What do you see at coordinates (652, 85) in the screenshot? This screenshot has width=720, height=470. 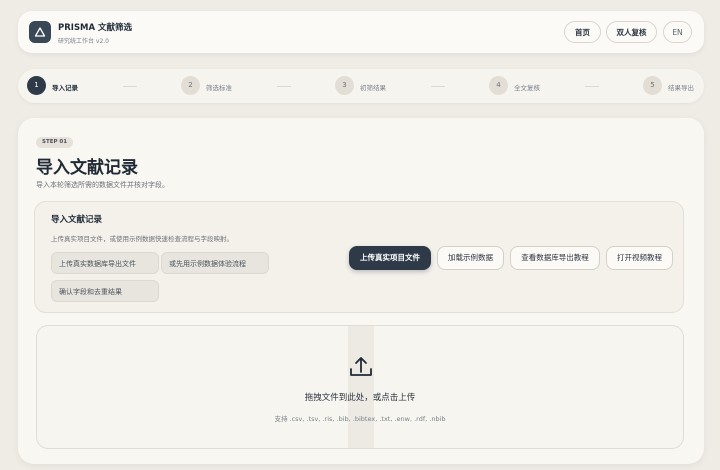 I see `step-number: 5` at bounding box center [652, 85].